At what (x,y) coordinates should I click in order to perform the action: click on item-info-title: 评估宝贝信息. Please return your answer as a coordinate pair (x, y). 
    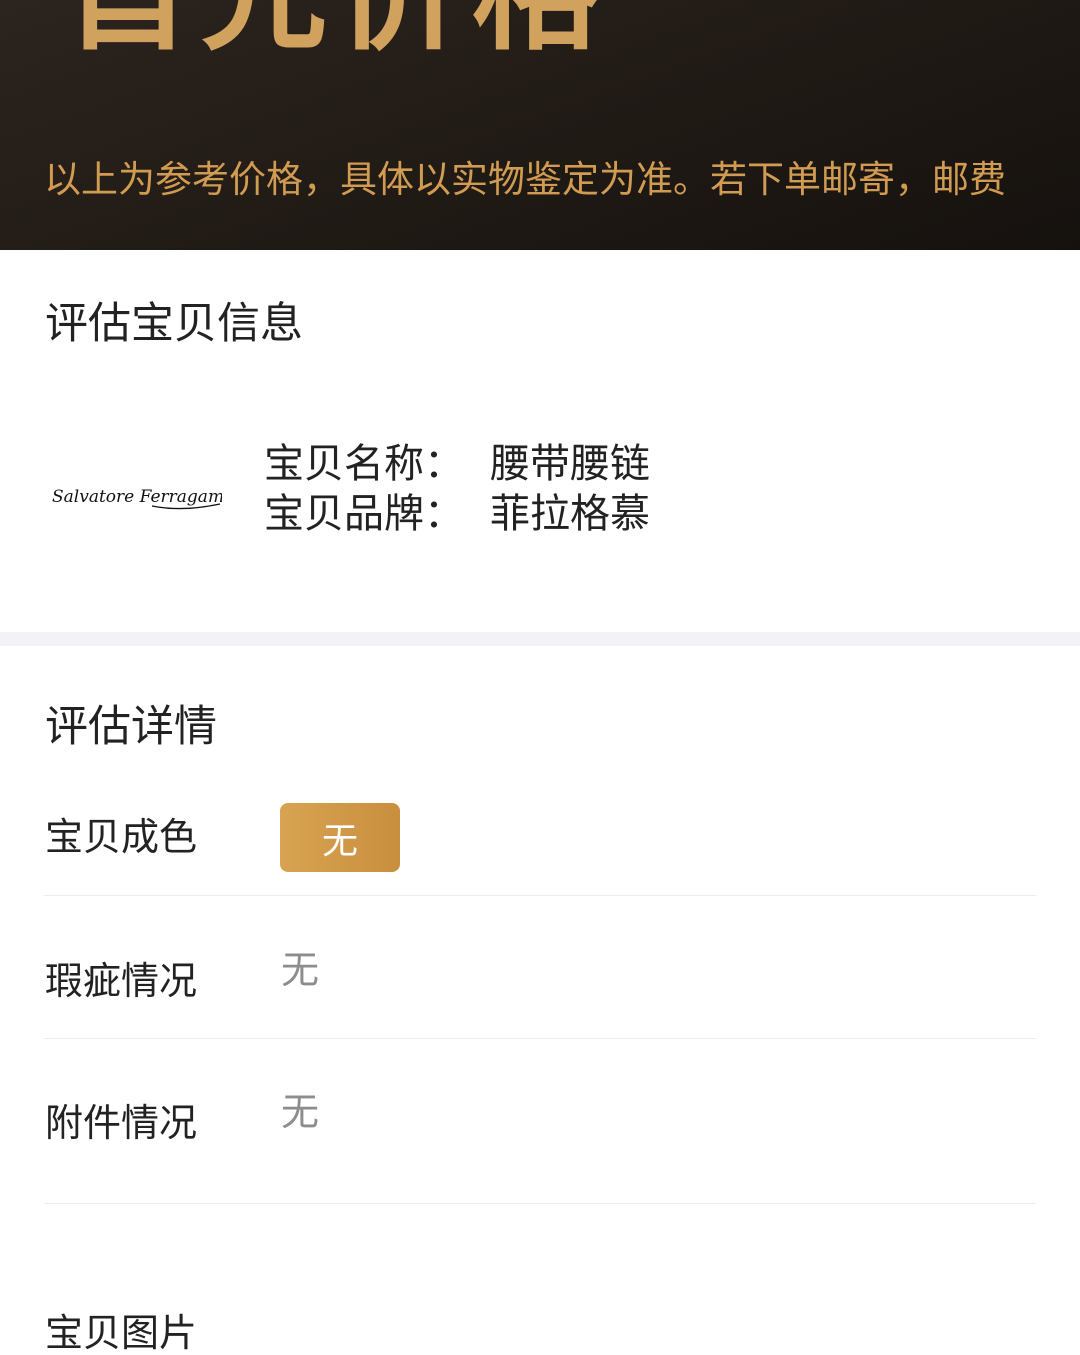
    Looking at the image, I should click on (174, 324).